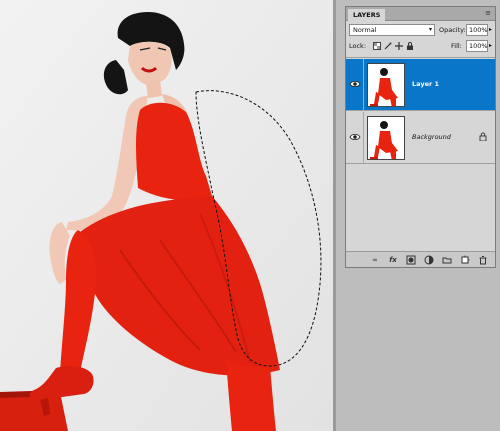 The width and height of the screenshot is (500, 431). Describe the element at coordinates (447, 260) in the screenshot. I see `group-folder-icon` at that location.